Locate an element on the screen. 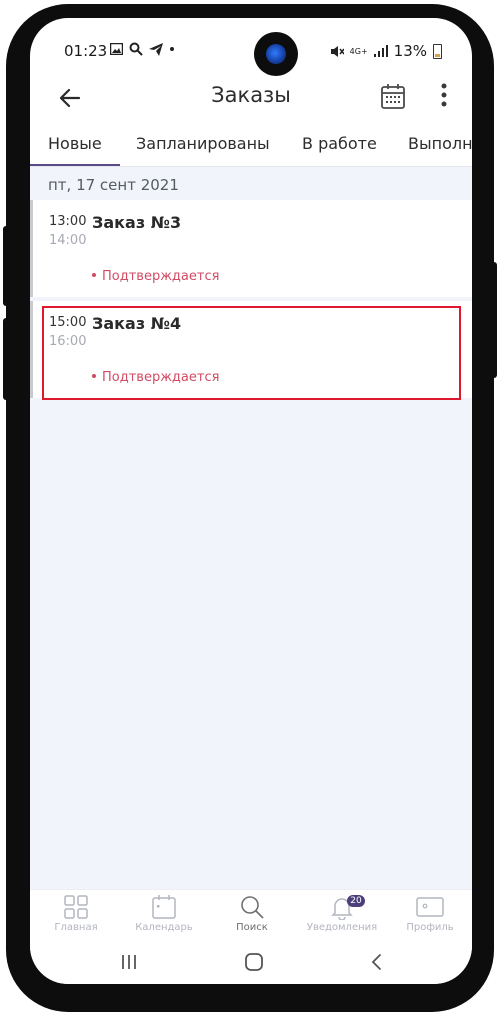 Image resolution: width=500 pixels, height=1016 pixels. home-icon is located at coordinates (254, 962).